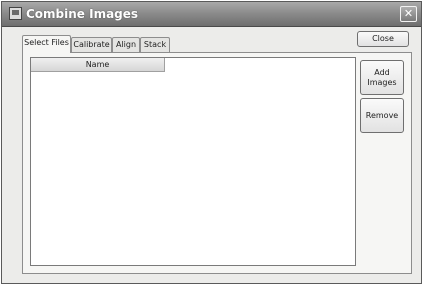 This screenshot has width=425, height=286. Describe the element at coordinates (91, 44) in the screenshot. I see `tab-calibrate: Calibrate` at that location.